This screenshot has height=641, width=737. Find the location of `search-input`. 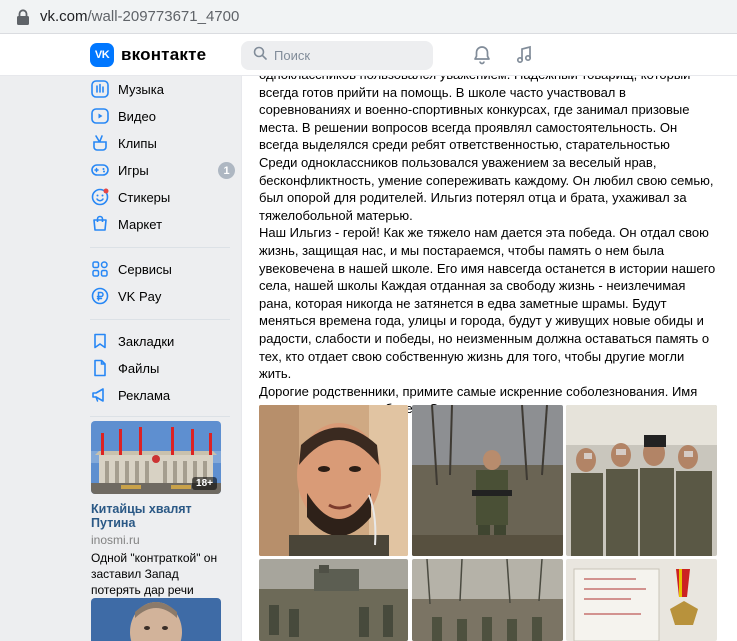

search-input is located at coordinates (349, 55).